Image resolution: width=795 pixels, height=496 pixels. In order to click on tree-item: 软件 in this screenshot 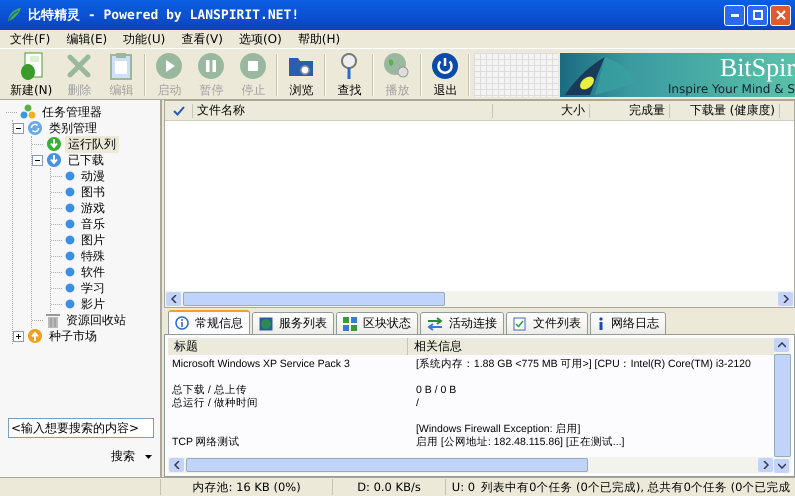, I will do `click(93, 272)`.